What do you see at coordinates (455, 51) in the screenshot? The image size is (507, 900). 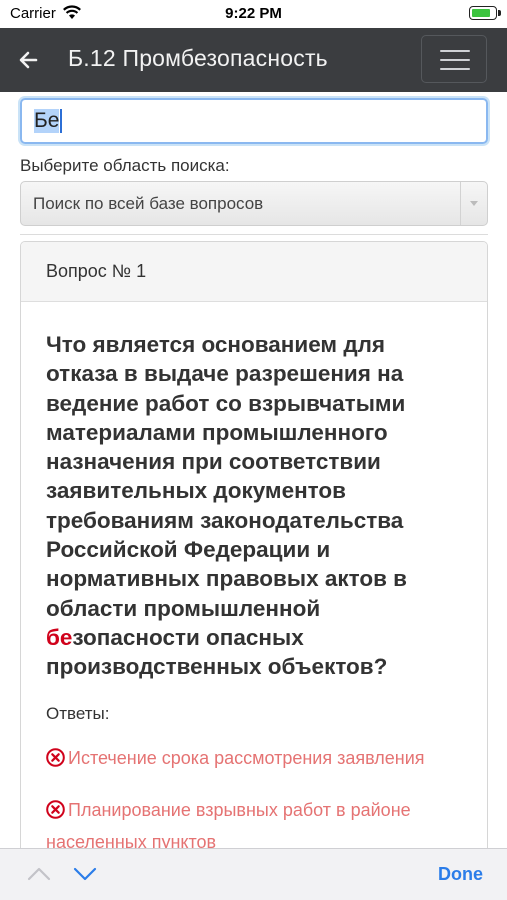 I see `hamburger-menu-icon` at bounding box center [455, 51].